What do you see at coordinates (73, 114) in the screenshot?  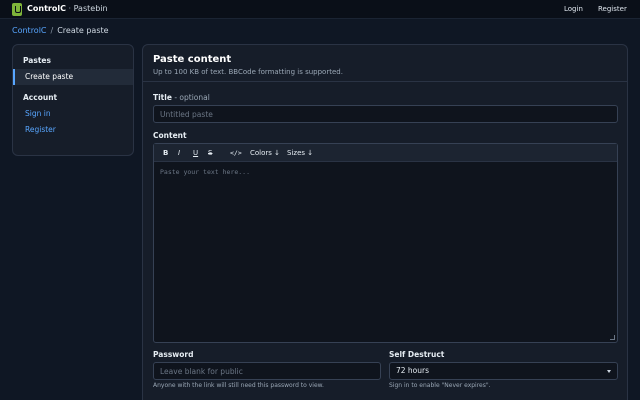 I see `sidebar-item-sign-in: Sign in` at bounding box center [73, 114].